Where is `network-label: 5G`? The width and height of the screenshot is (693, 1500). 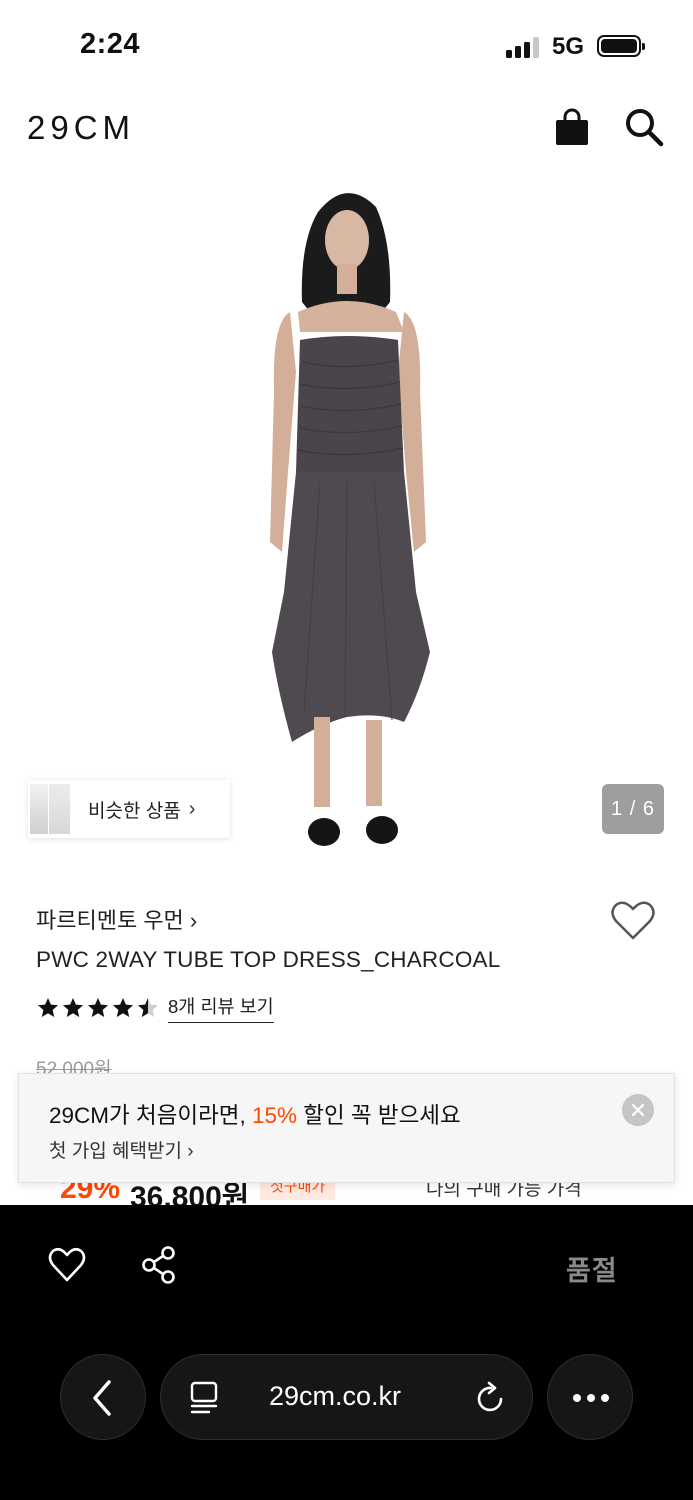
network-label: 5G is located at coordinates (568, 46).